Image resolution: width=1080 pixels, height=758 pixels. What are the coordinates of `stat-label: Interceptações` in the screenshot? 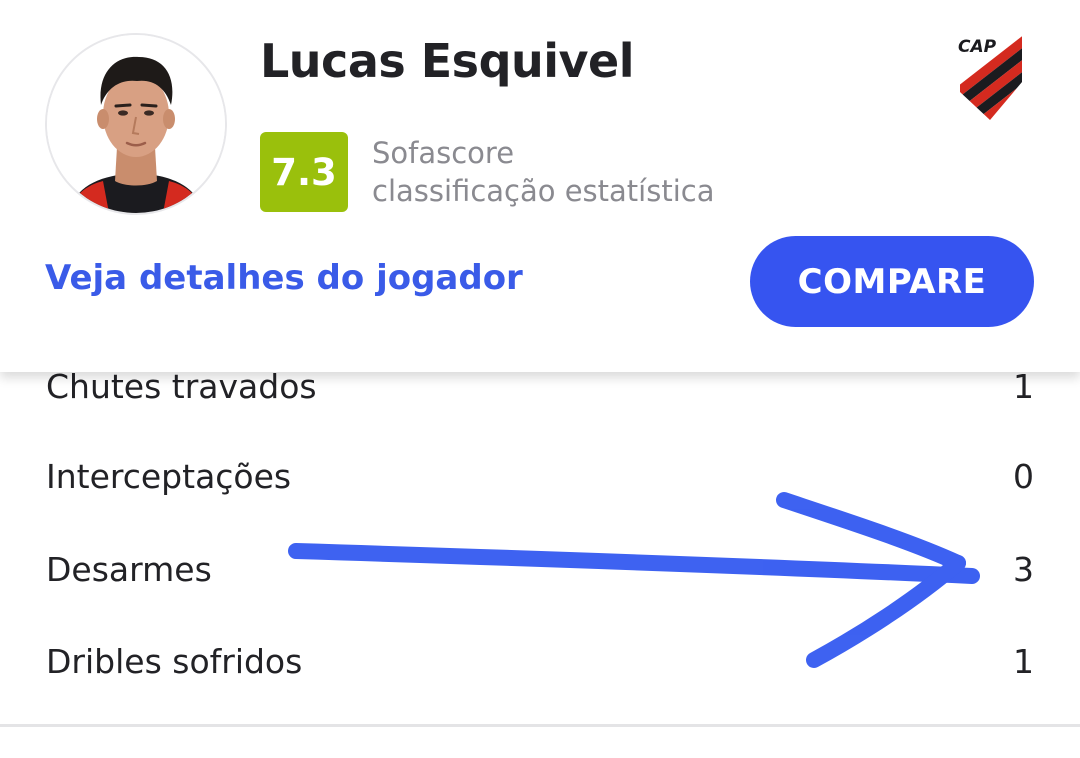 It's located at (169, 476).